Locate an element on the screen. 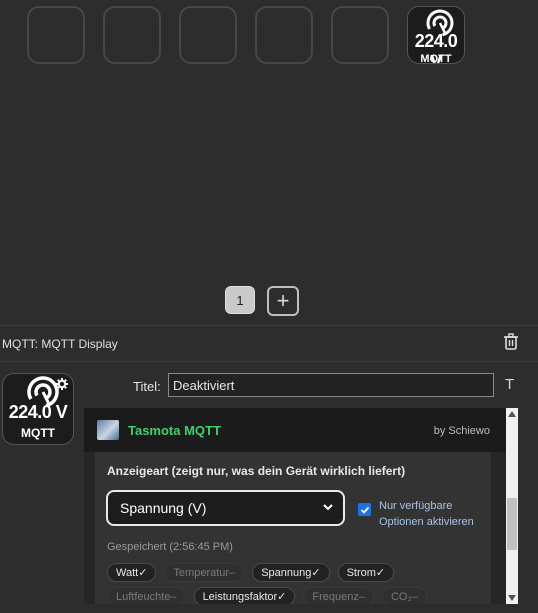 This screenshot has width=538, height=613. saved-status: Gespeichert (2:56:45 PM) is located at coordinates (170, 547).